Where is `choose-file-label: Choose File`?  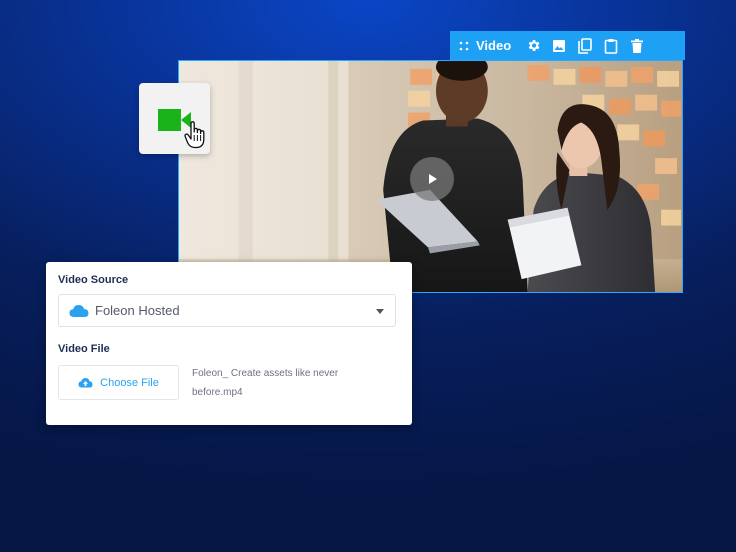
choose-file-label: Choose File is located at coordinates (129, 382).